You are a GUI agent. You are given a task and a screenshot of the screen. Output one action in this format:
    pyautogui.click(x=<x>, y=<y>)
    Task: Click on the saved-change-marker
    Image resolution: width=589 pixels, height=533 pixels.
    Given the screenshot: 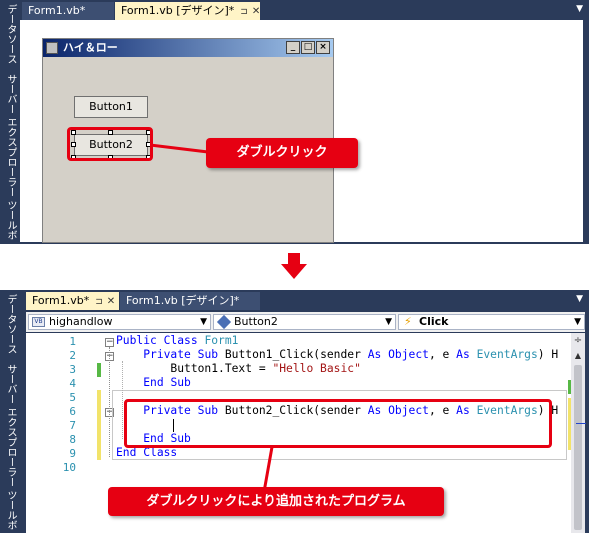 What is the action you would take?
    pyautogui.click(x=99, y=370)
    